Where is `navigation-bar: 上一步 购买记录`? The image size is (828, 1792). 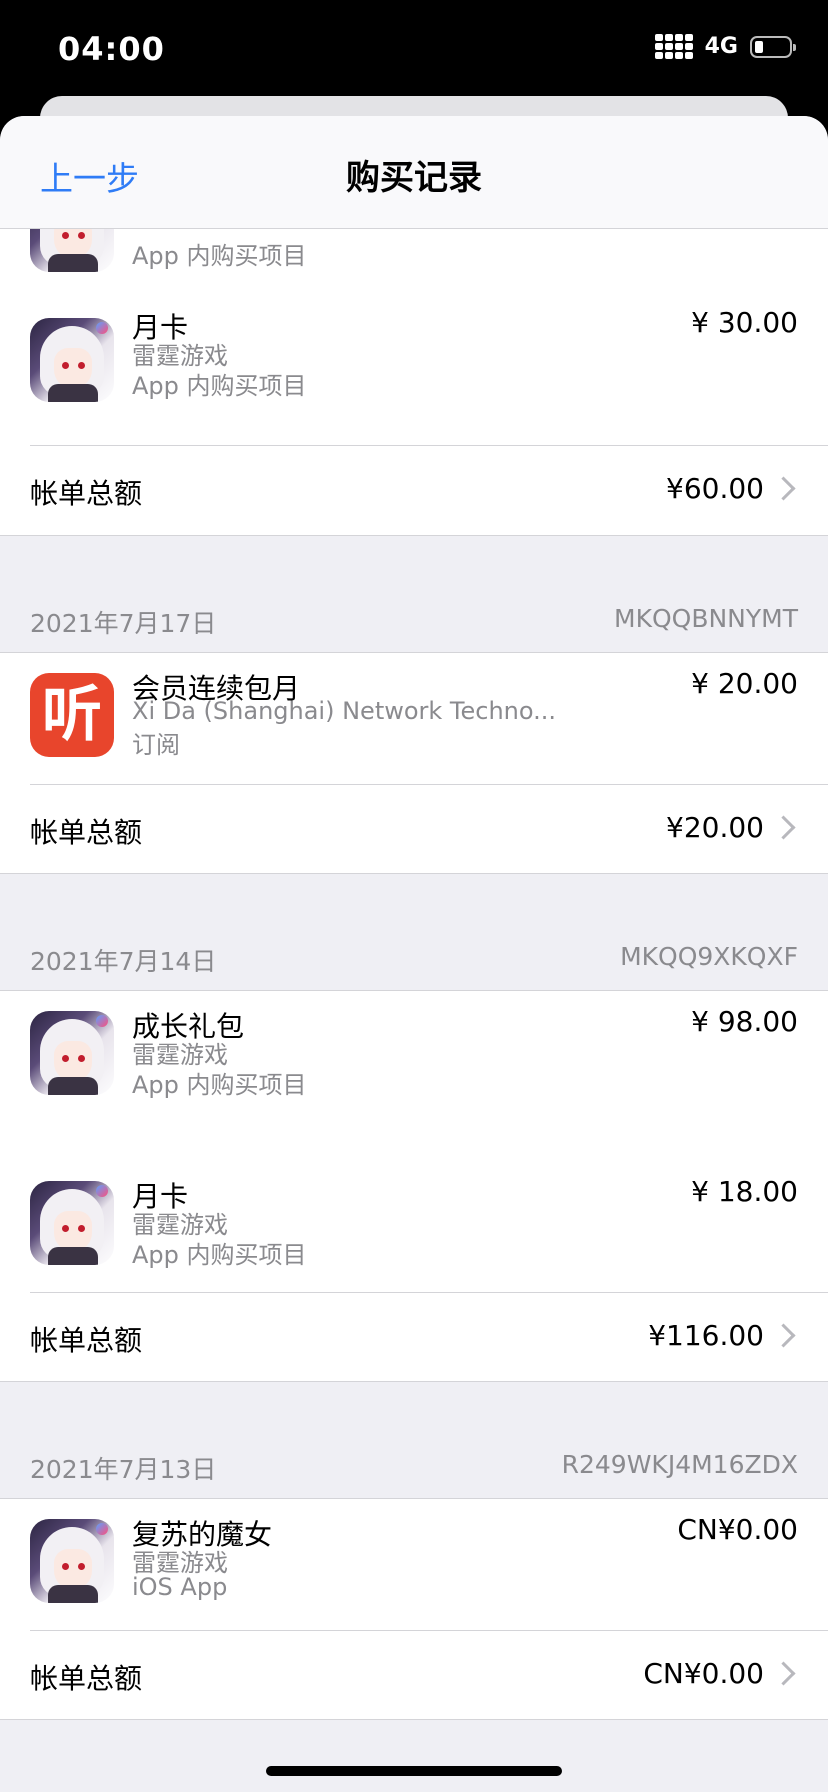
navigation-bar: 上一步 购买记录 is located at coordinates (414, 172).